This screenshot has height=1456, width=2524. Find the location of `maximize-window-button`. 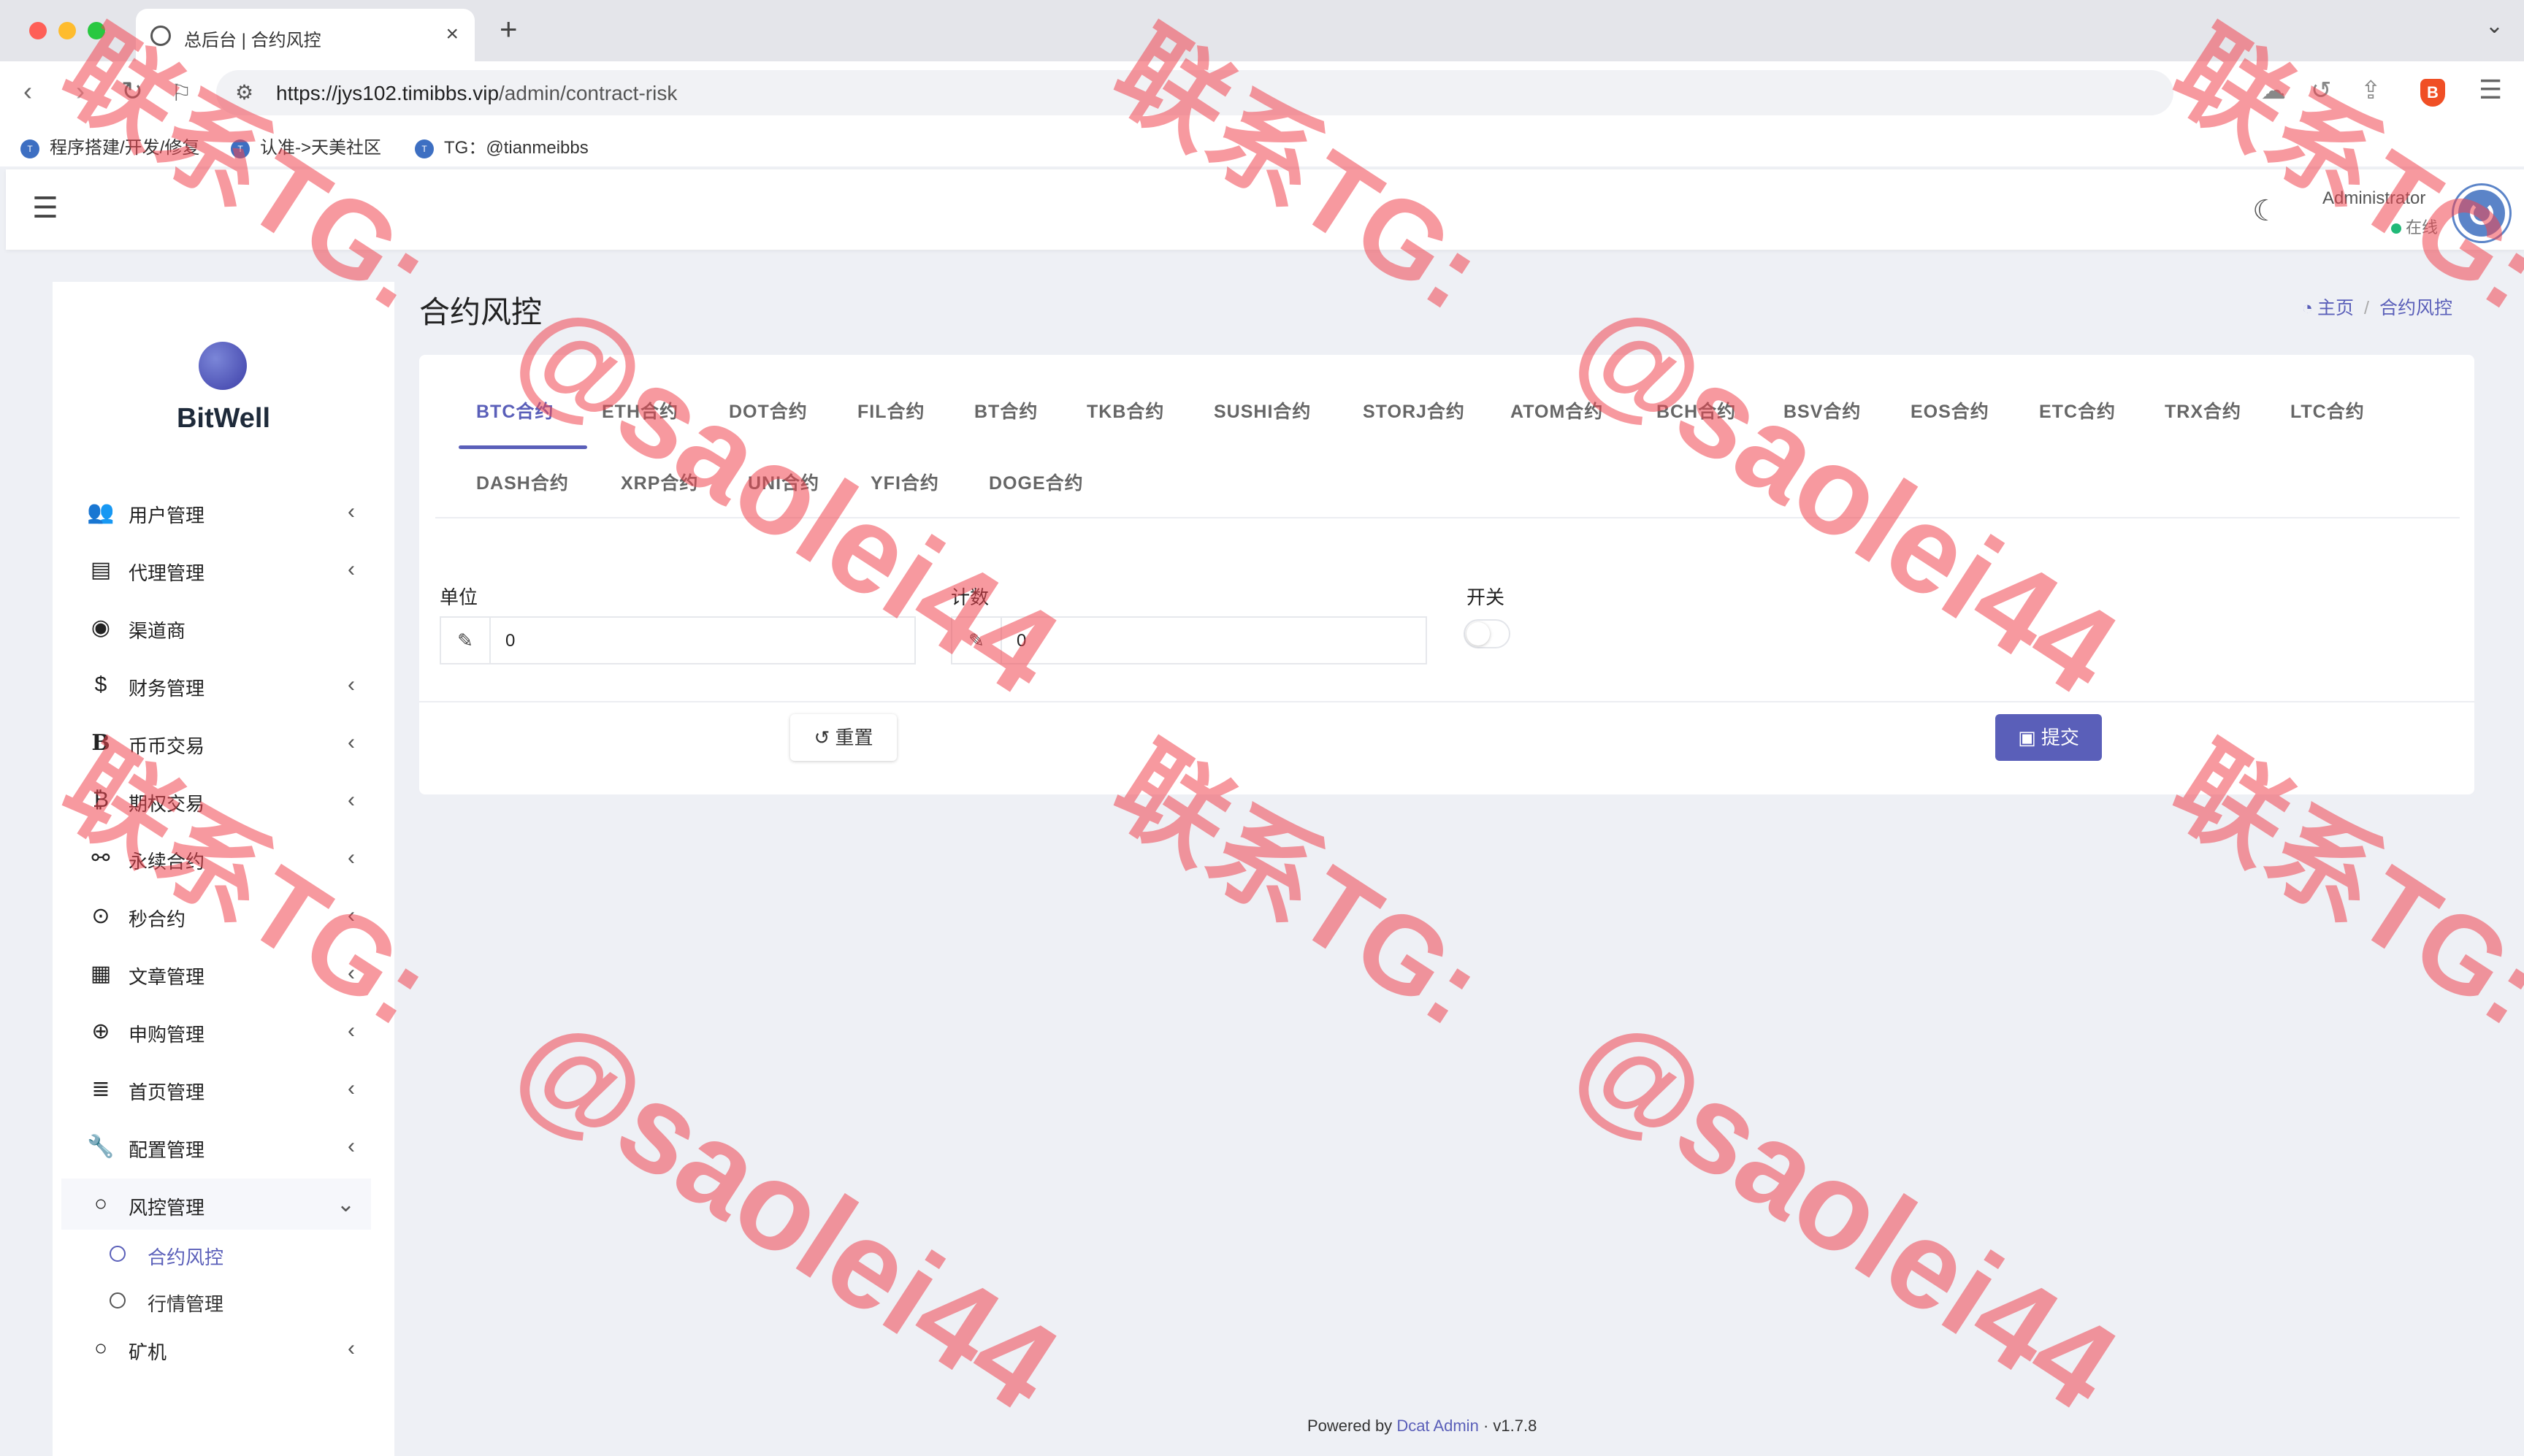

maximize-window-button is located at coordinates (96, 31).